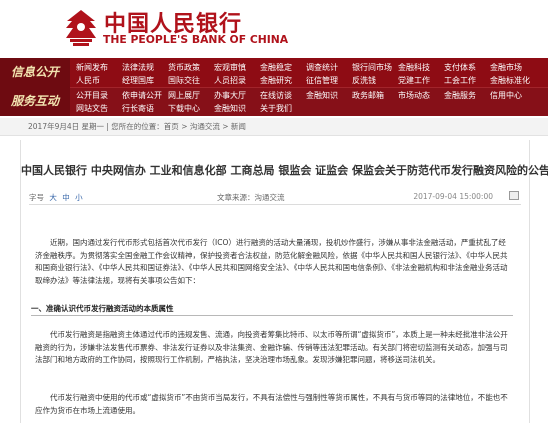  I want to click on font-size-medium: 中, so click(66, 197).